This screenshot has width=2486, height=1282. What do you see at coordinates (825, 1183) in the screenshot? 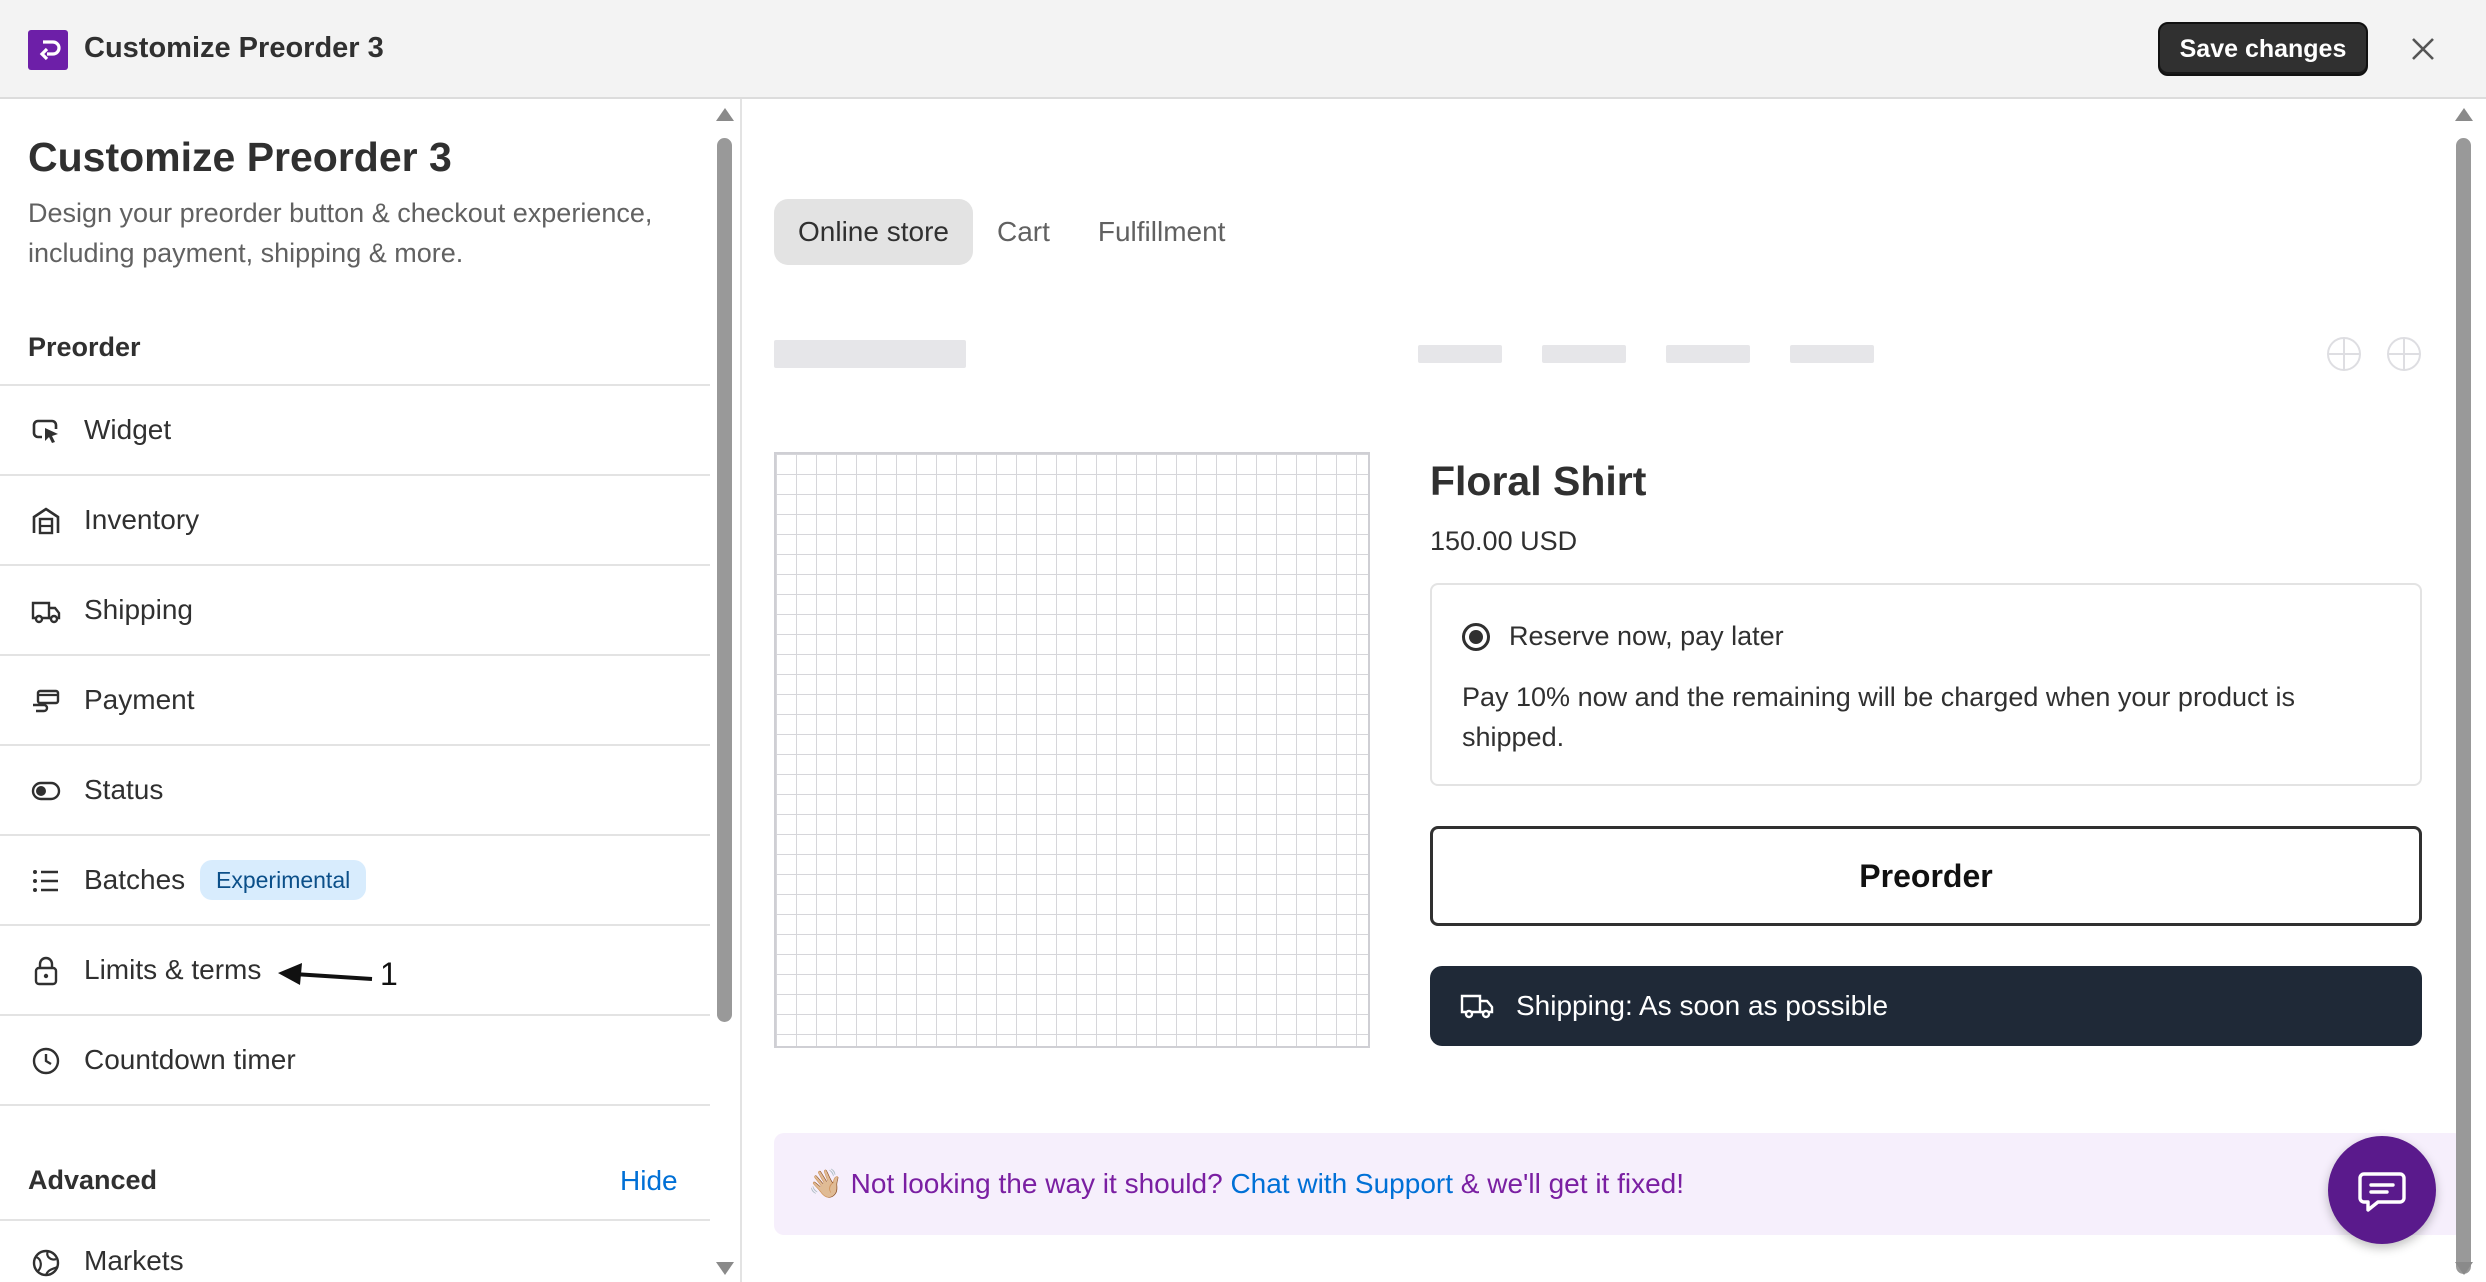
I see `wave-emoji-icon: 👋🏼` at bounding box center [825, 1183].